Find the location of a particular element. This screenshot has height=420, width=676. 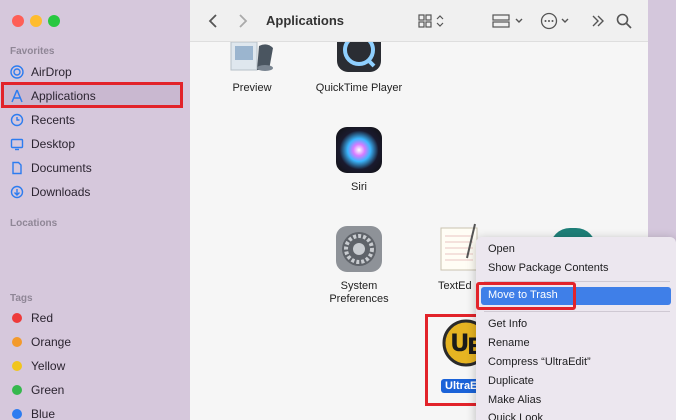

preview-app-icon is located at coordinates (252, 58).